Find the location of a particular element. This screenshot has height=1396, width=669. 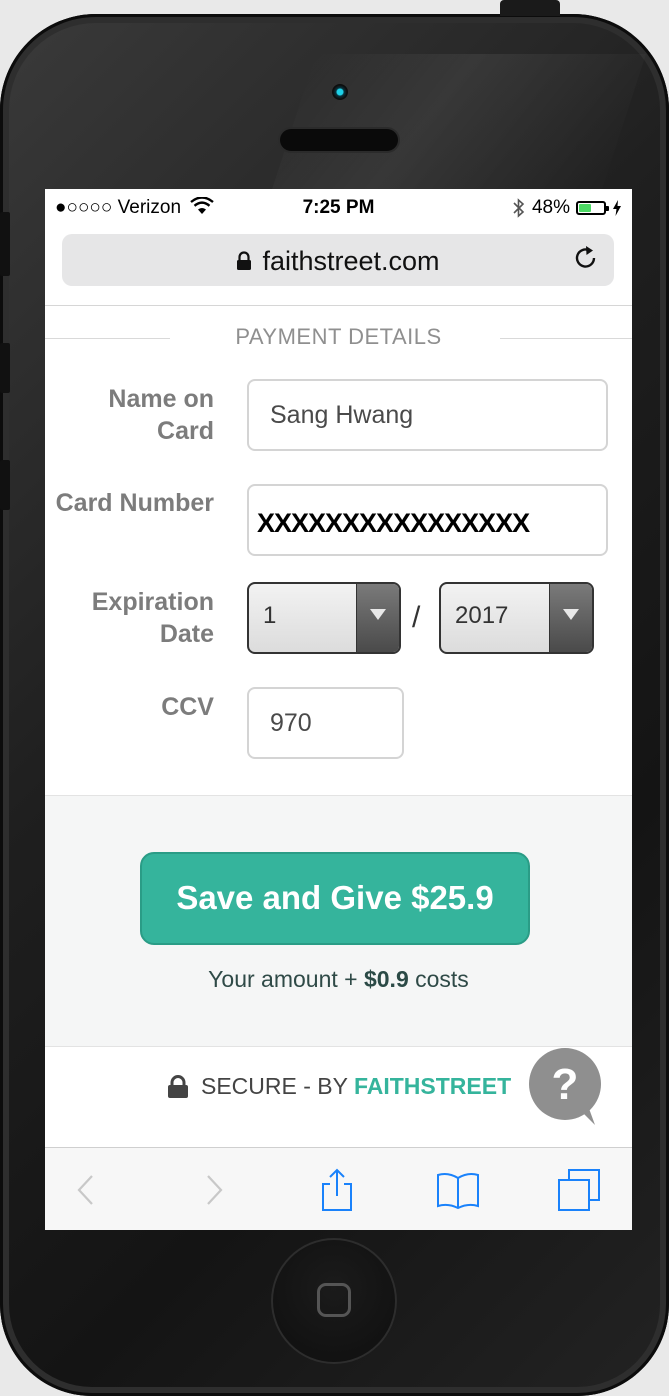

bluetooth-icon is located at coordinates (519, 208).